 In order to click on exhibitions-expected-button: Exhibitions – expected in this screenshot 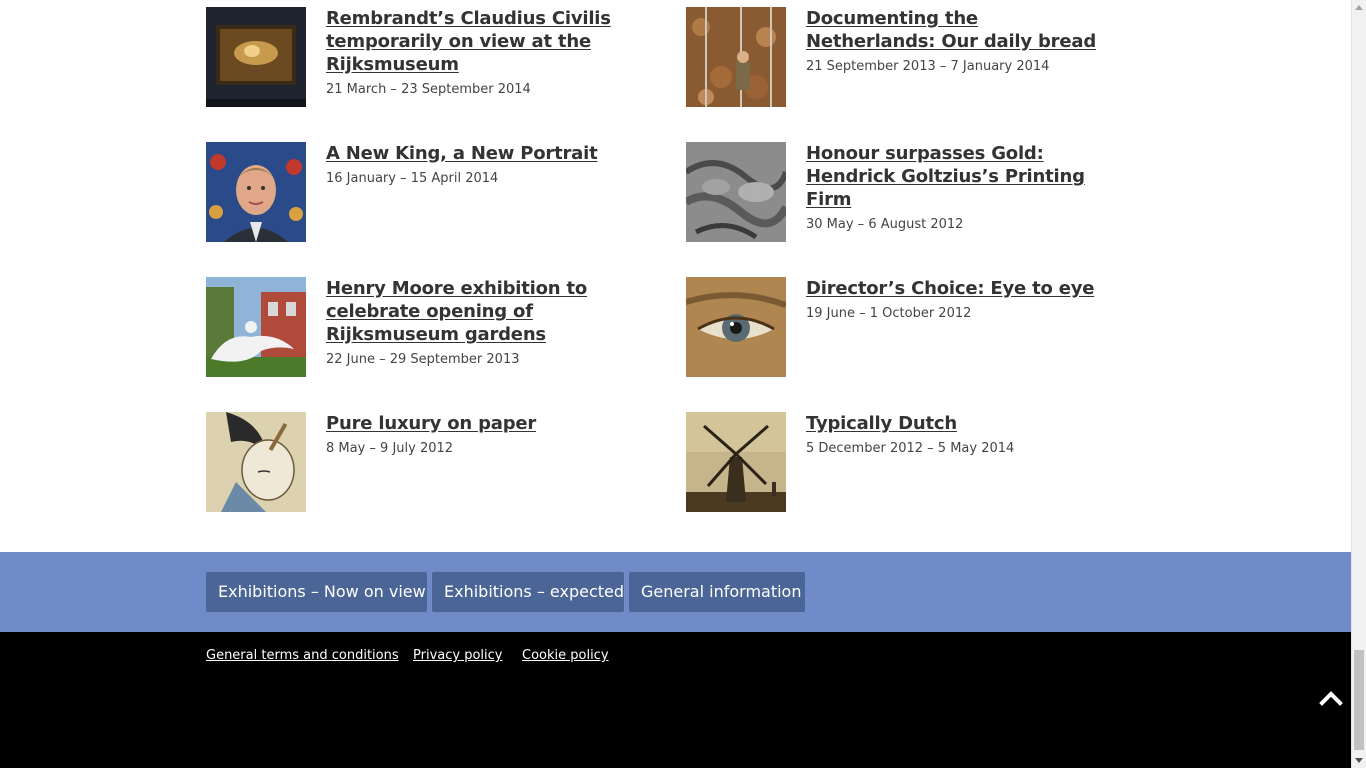, I will do `click(528, 592)`.